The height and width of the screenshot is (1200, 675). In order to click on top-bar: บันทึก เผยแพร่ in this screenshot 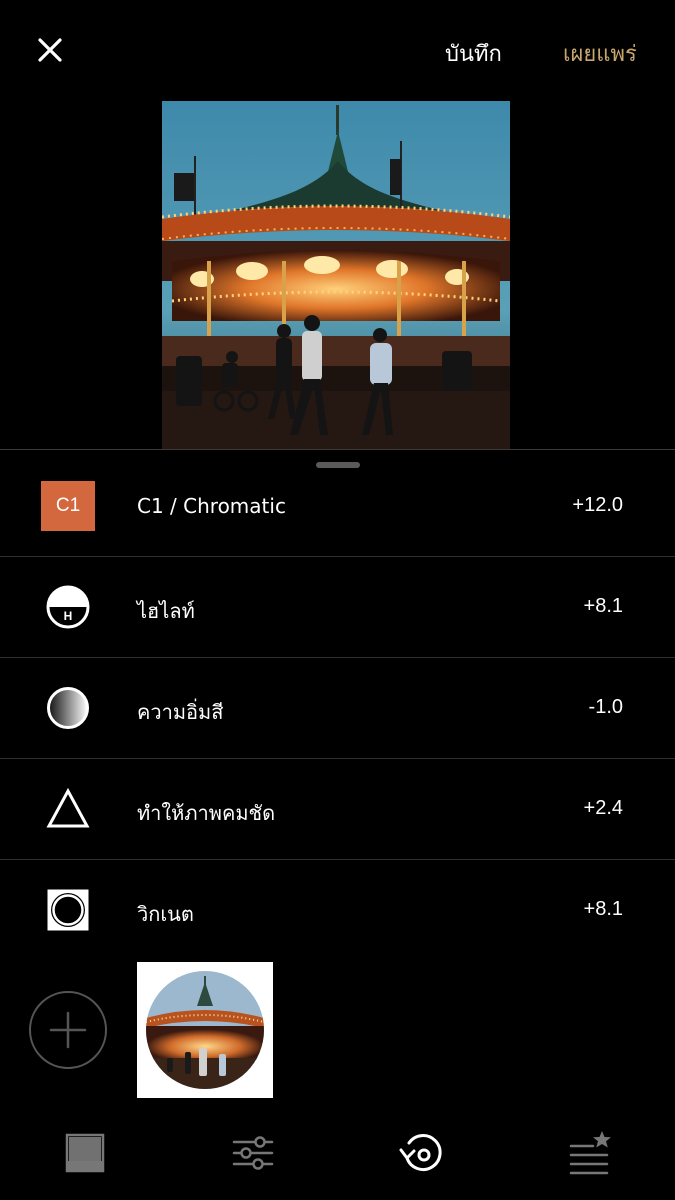, I will do `click(337, 50)`.